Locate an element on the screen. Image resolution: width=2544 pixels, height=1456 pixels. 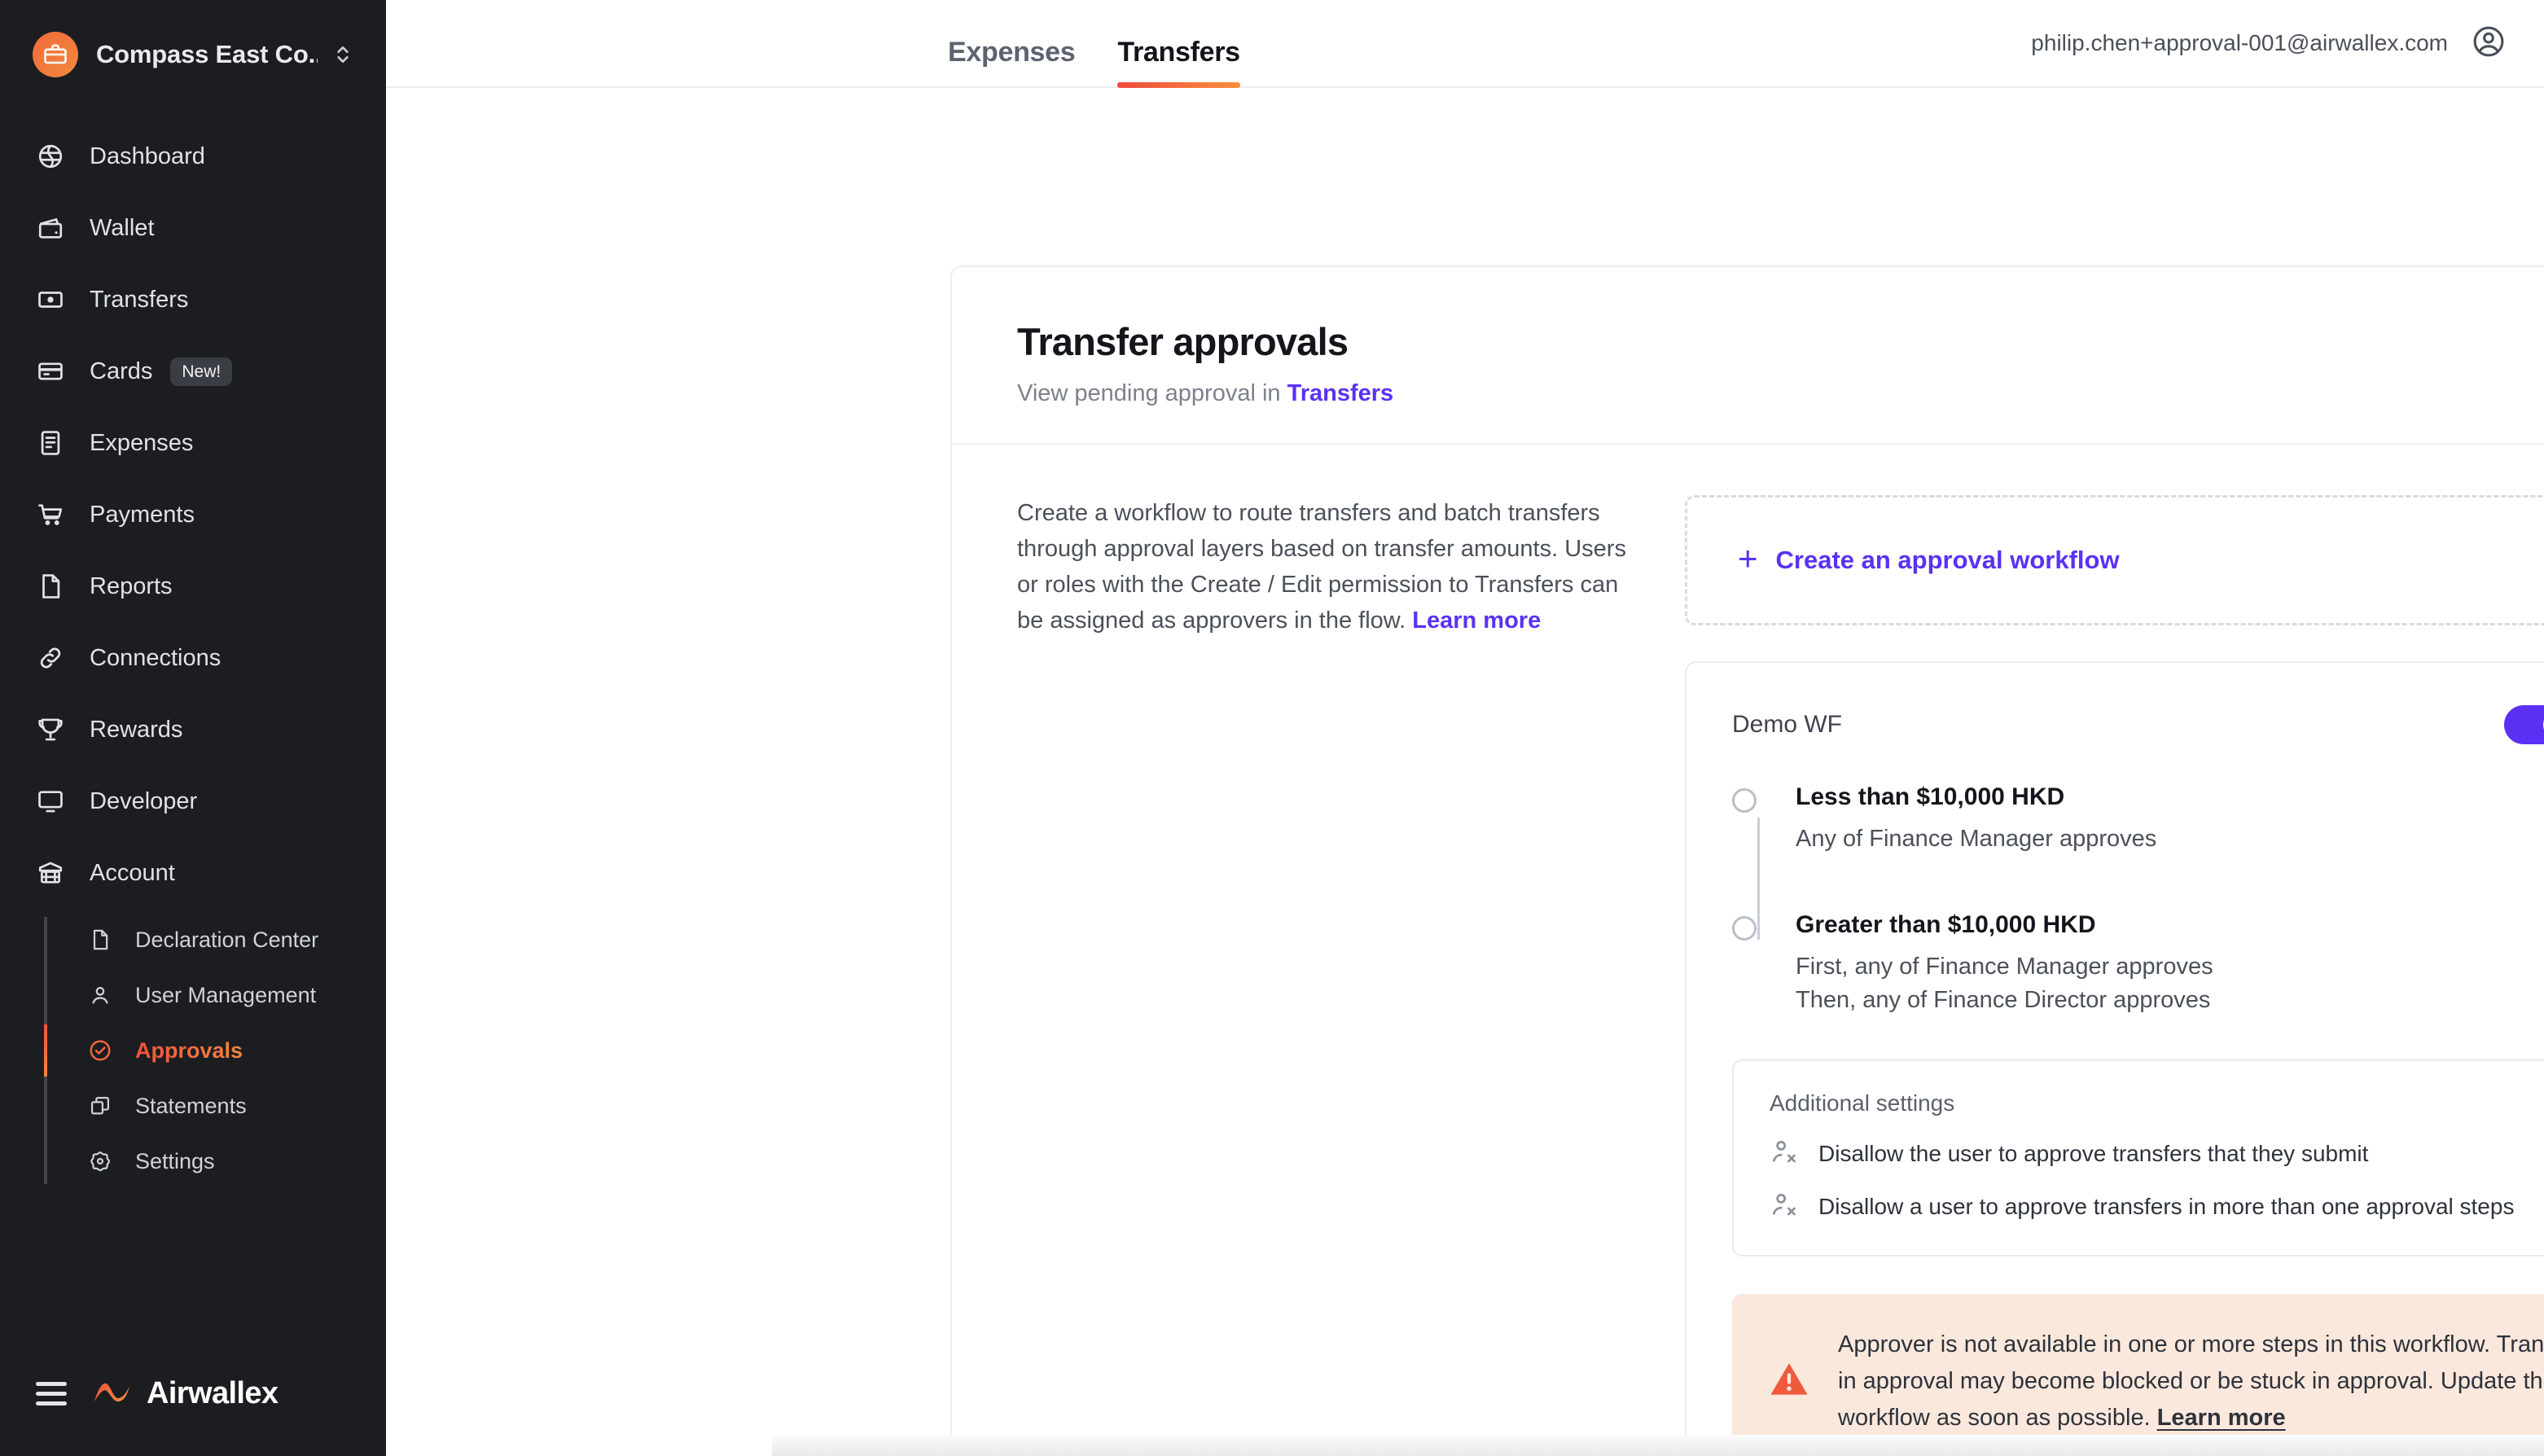
sidebar-item-statements: Statements is located at coordinates (215, 1106).